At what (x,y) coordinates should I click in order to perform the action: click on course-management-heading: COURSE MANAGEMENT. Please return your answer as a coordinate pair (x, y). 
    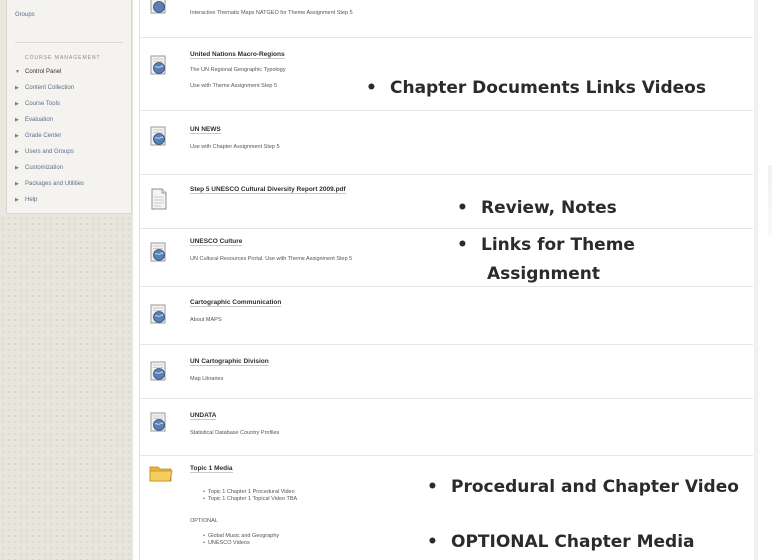
    Looking at the image, I should click on (63, 58).